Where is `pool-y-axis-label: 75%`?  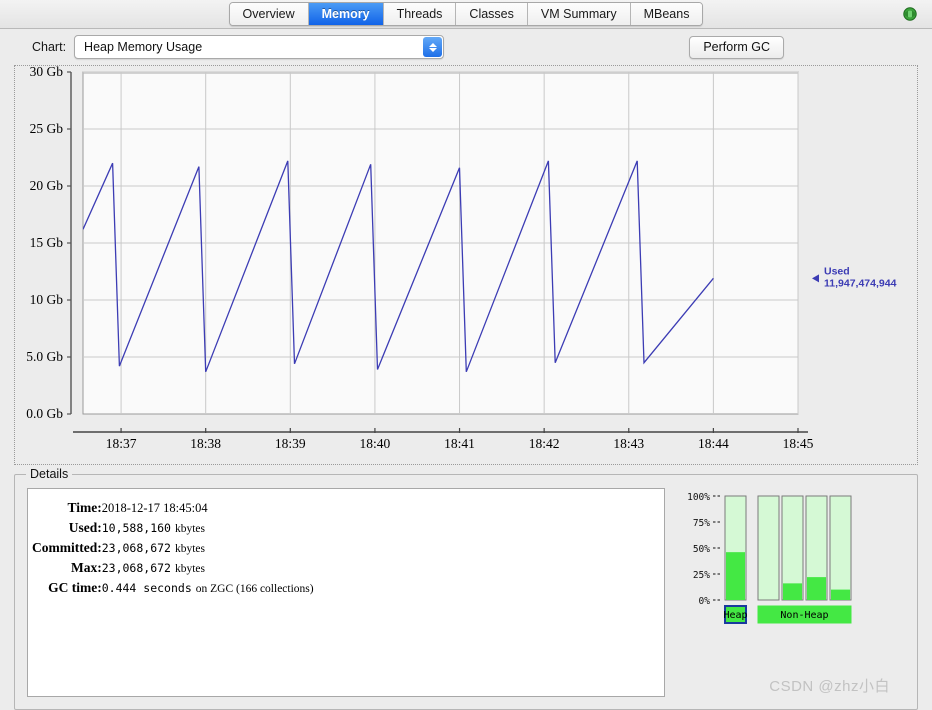
pool-y-axis-label: 75% is located at coordinates (701, 523).